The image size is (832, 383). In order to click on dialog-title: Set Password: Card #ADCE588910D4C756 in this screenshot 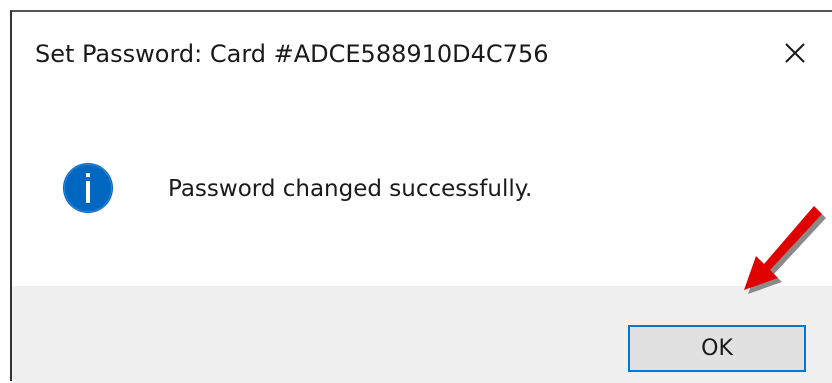, I will do `click(292, 54)`.